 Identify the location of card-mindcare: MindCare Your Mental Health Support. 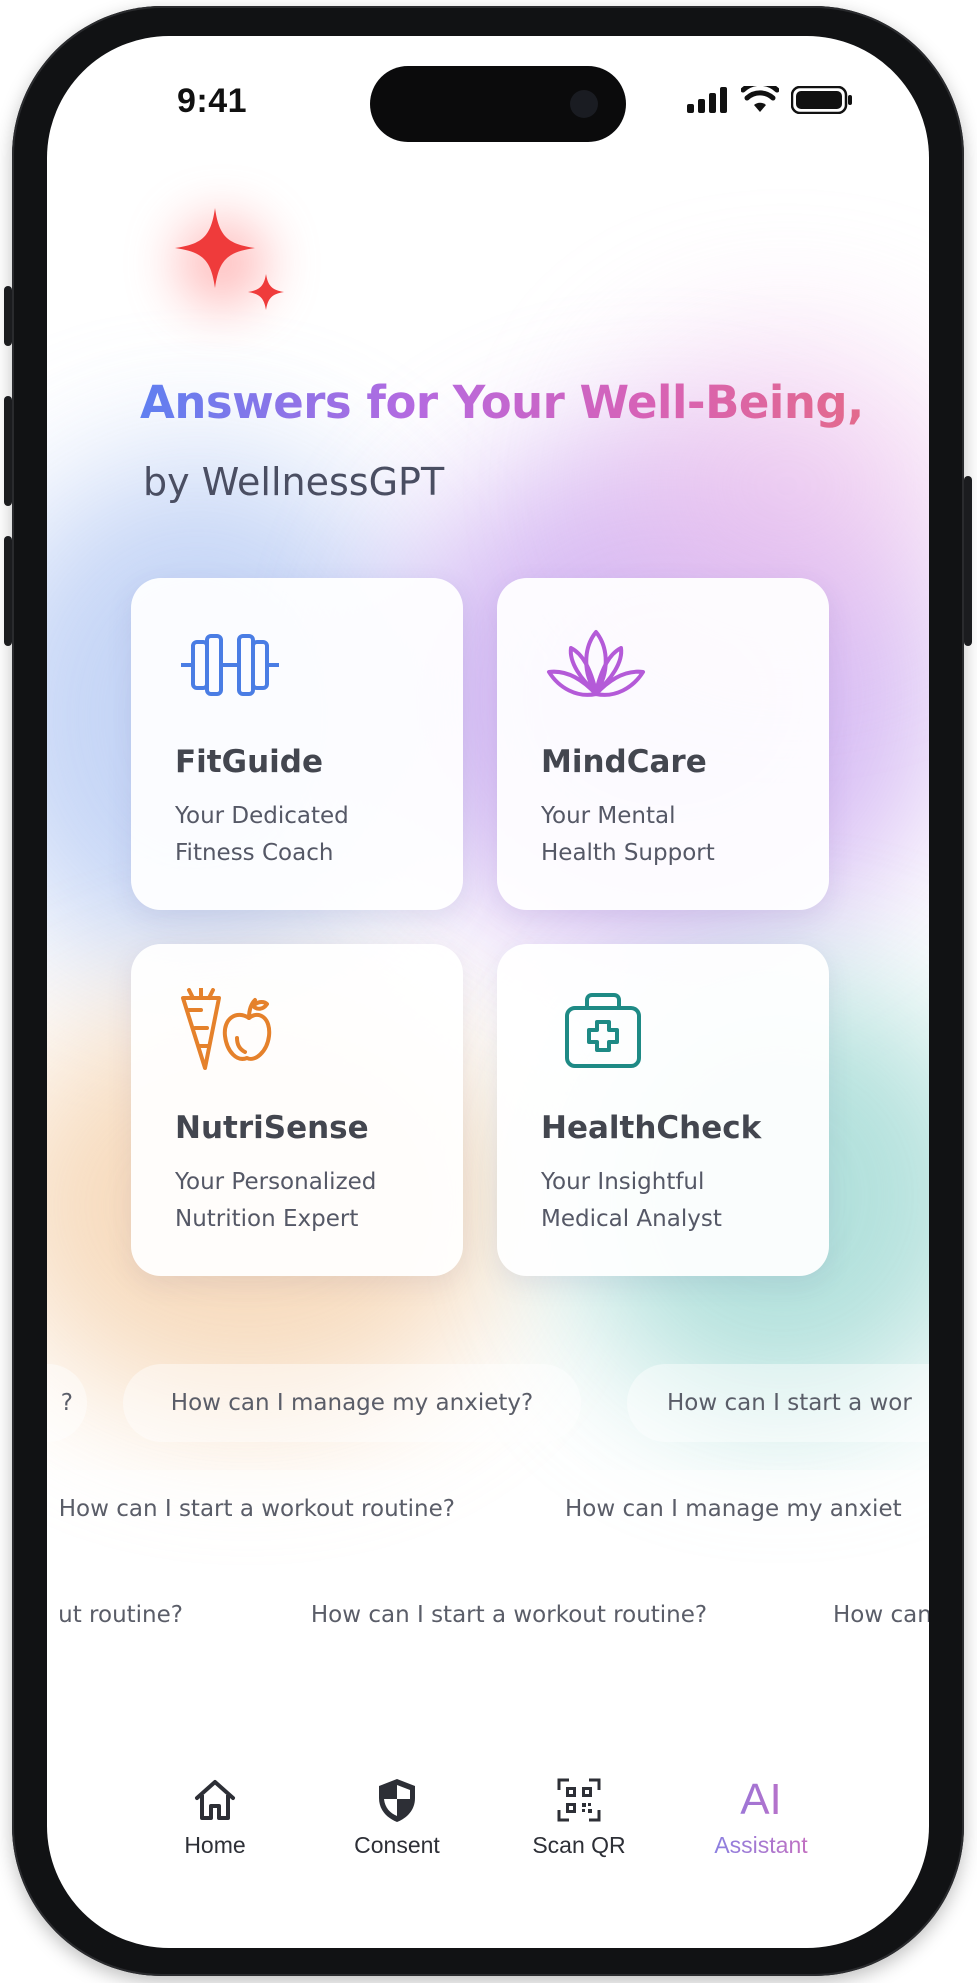
(663, 744).